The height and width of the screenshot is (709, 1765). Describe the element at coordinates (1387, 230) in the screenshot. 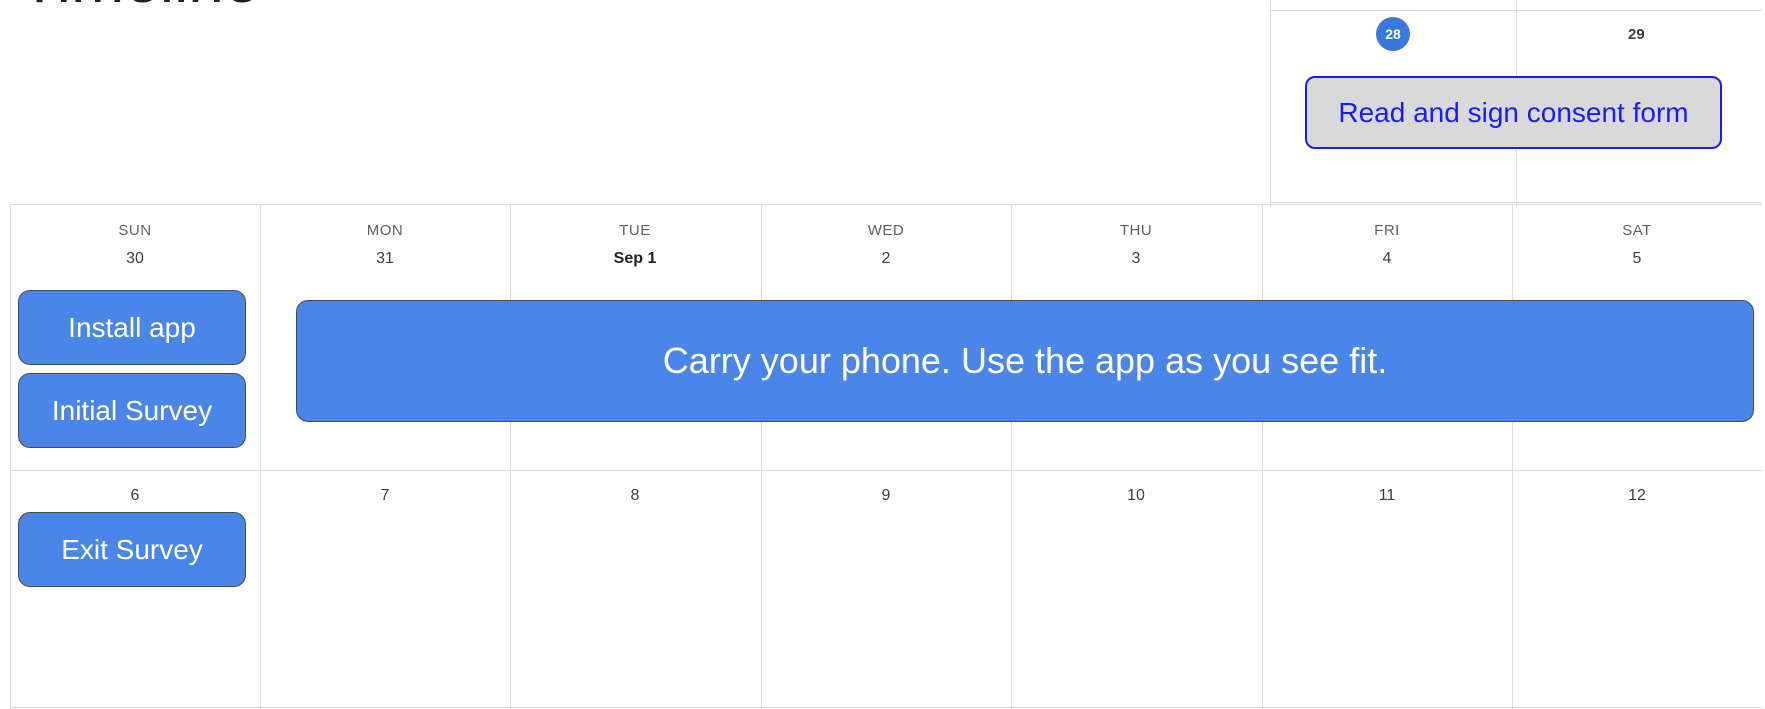

I see `weekday-header-fri: FRI` at that location.